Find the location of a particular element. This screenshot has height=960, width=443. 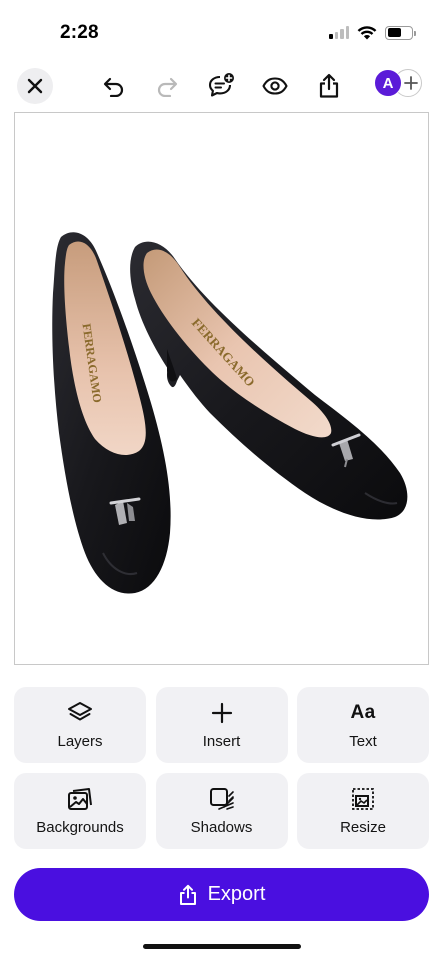

export-button: Export is located at coordinates (221, 894).